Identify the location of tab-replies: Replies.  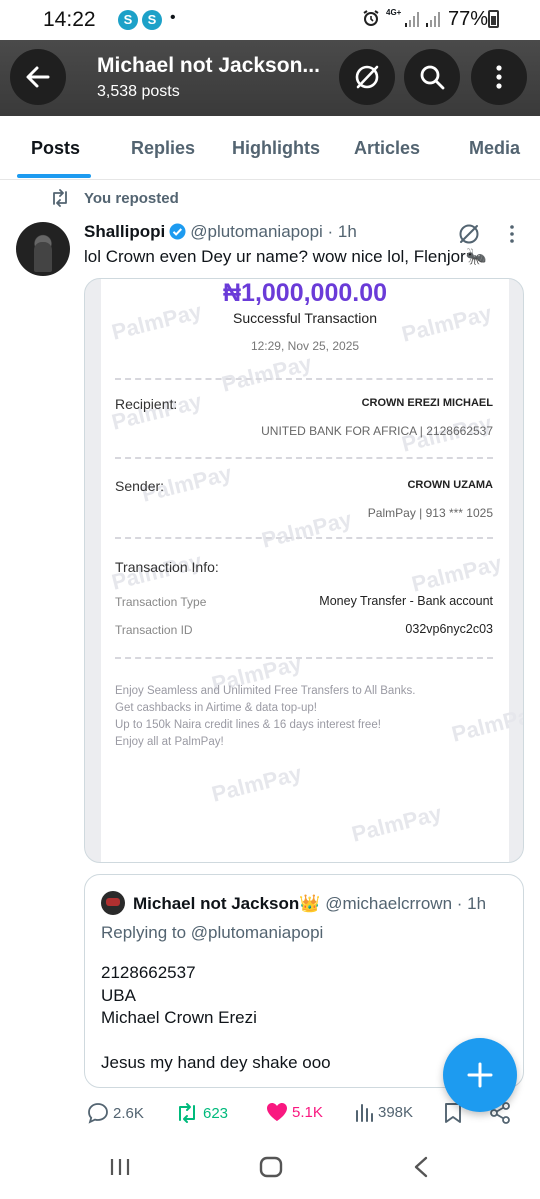
(163, 148).